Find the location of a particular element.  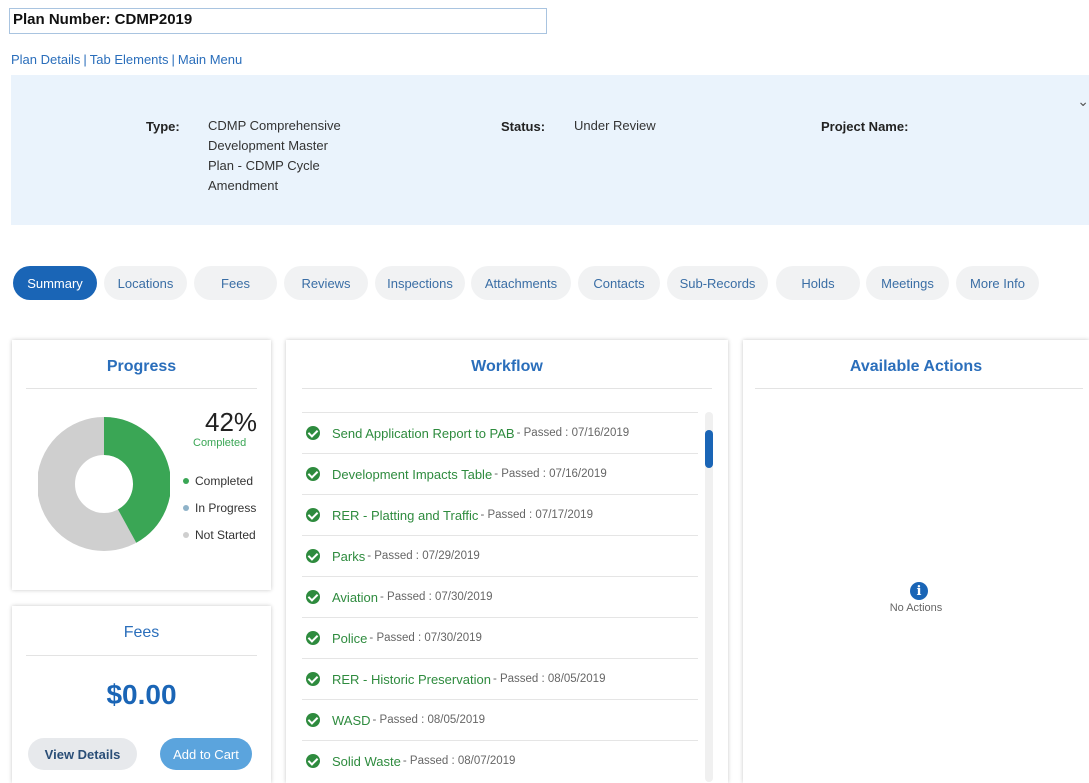

type-value-line: Development Master is located at coordinates (268, 145).